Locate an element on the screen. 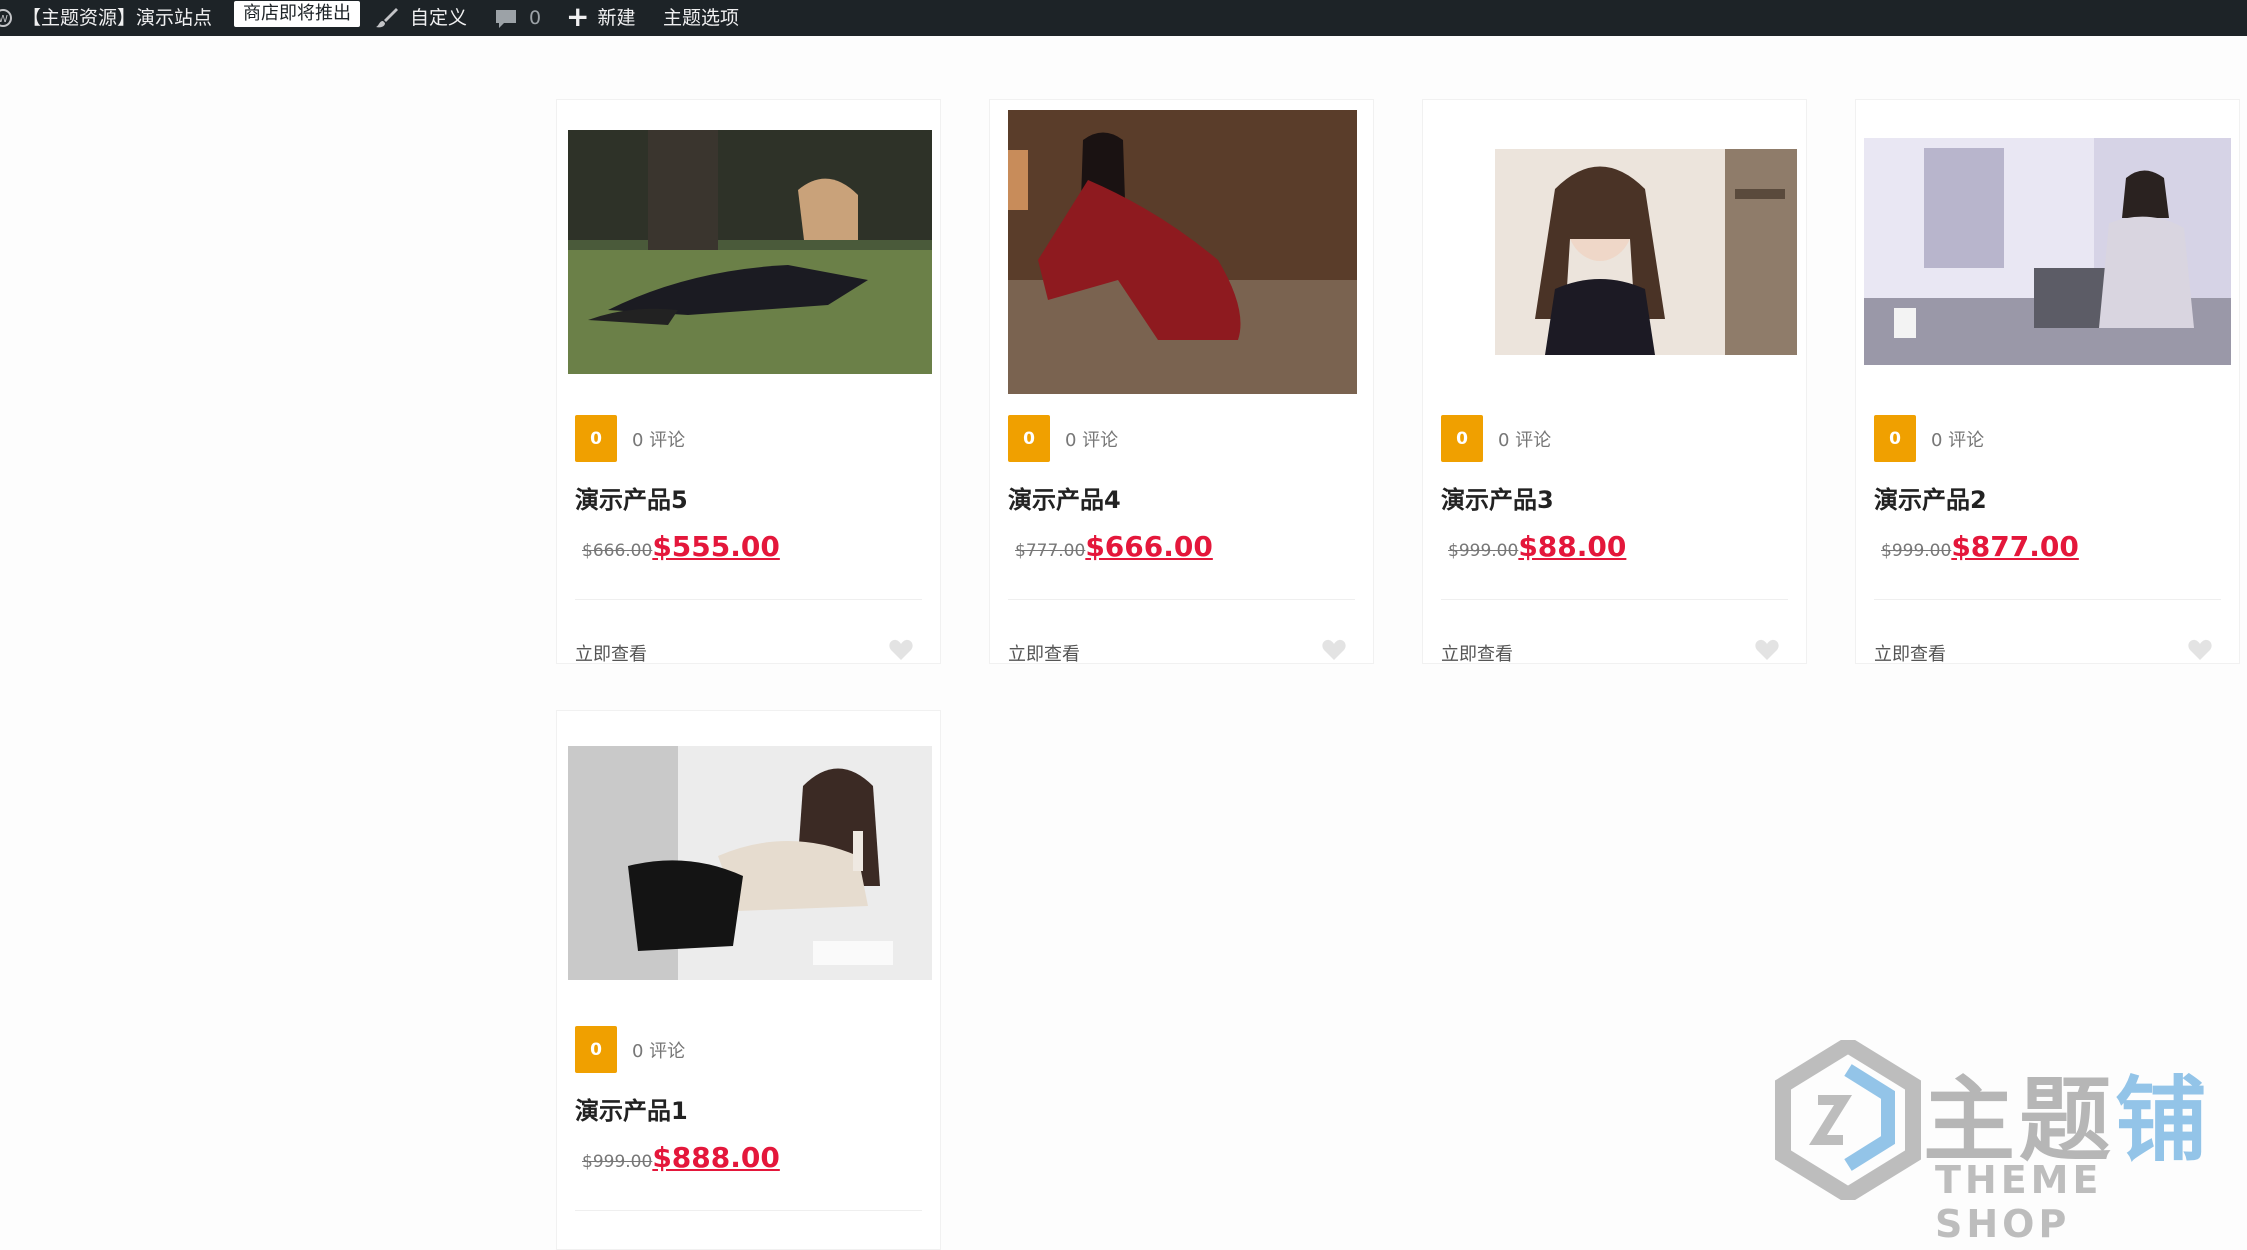  product-card: 0 0 评论 演示产品2 $999.00$877.00 立即查看 is located at coordinates (2047, 382).